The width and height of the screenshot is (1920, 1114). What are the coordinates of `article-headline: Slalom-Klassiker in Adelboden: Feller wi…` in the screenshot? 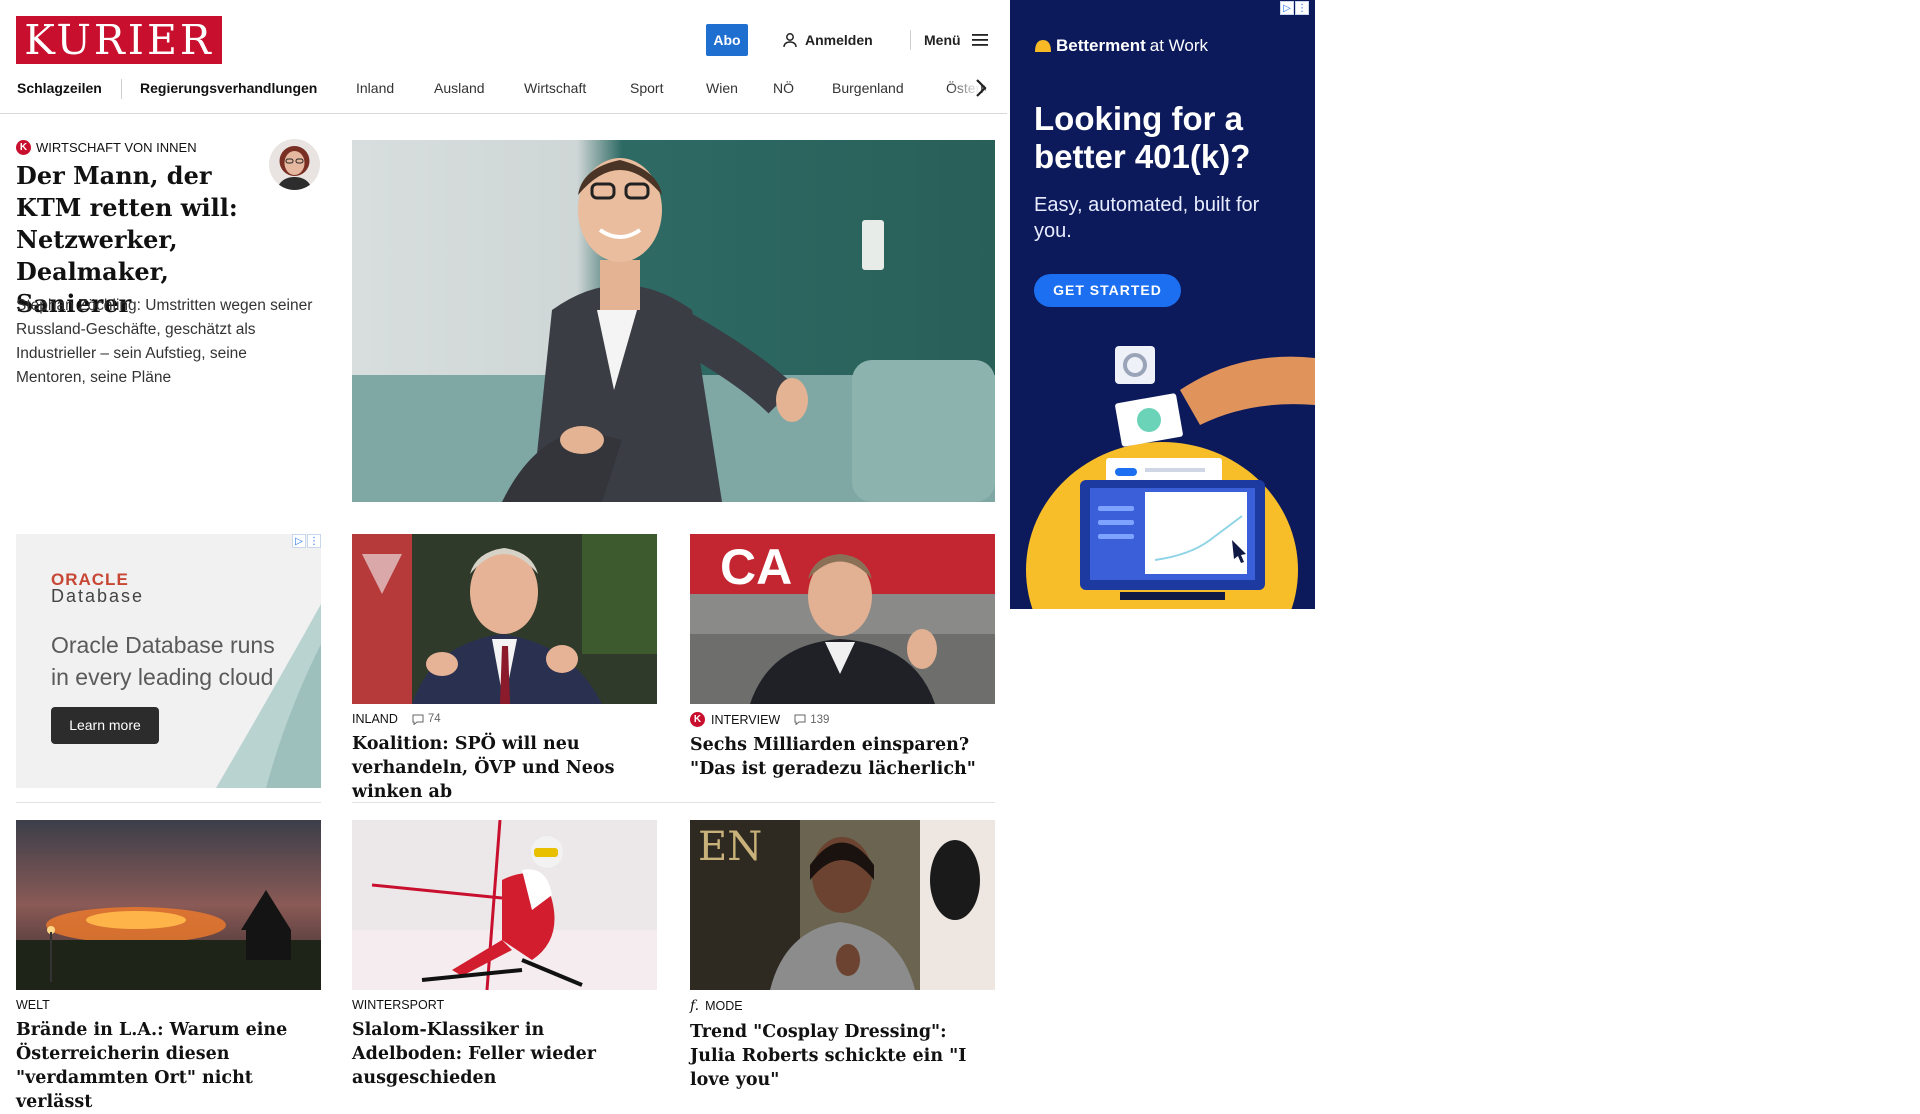 It's located at (504, 1054).